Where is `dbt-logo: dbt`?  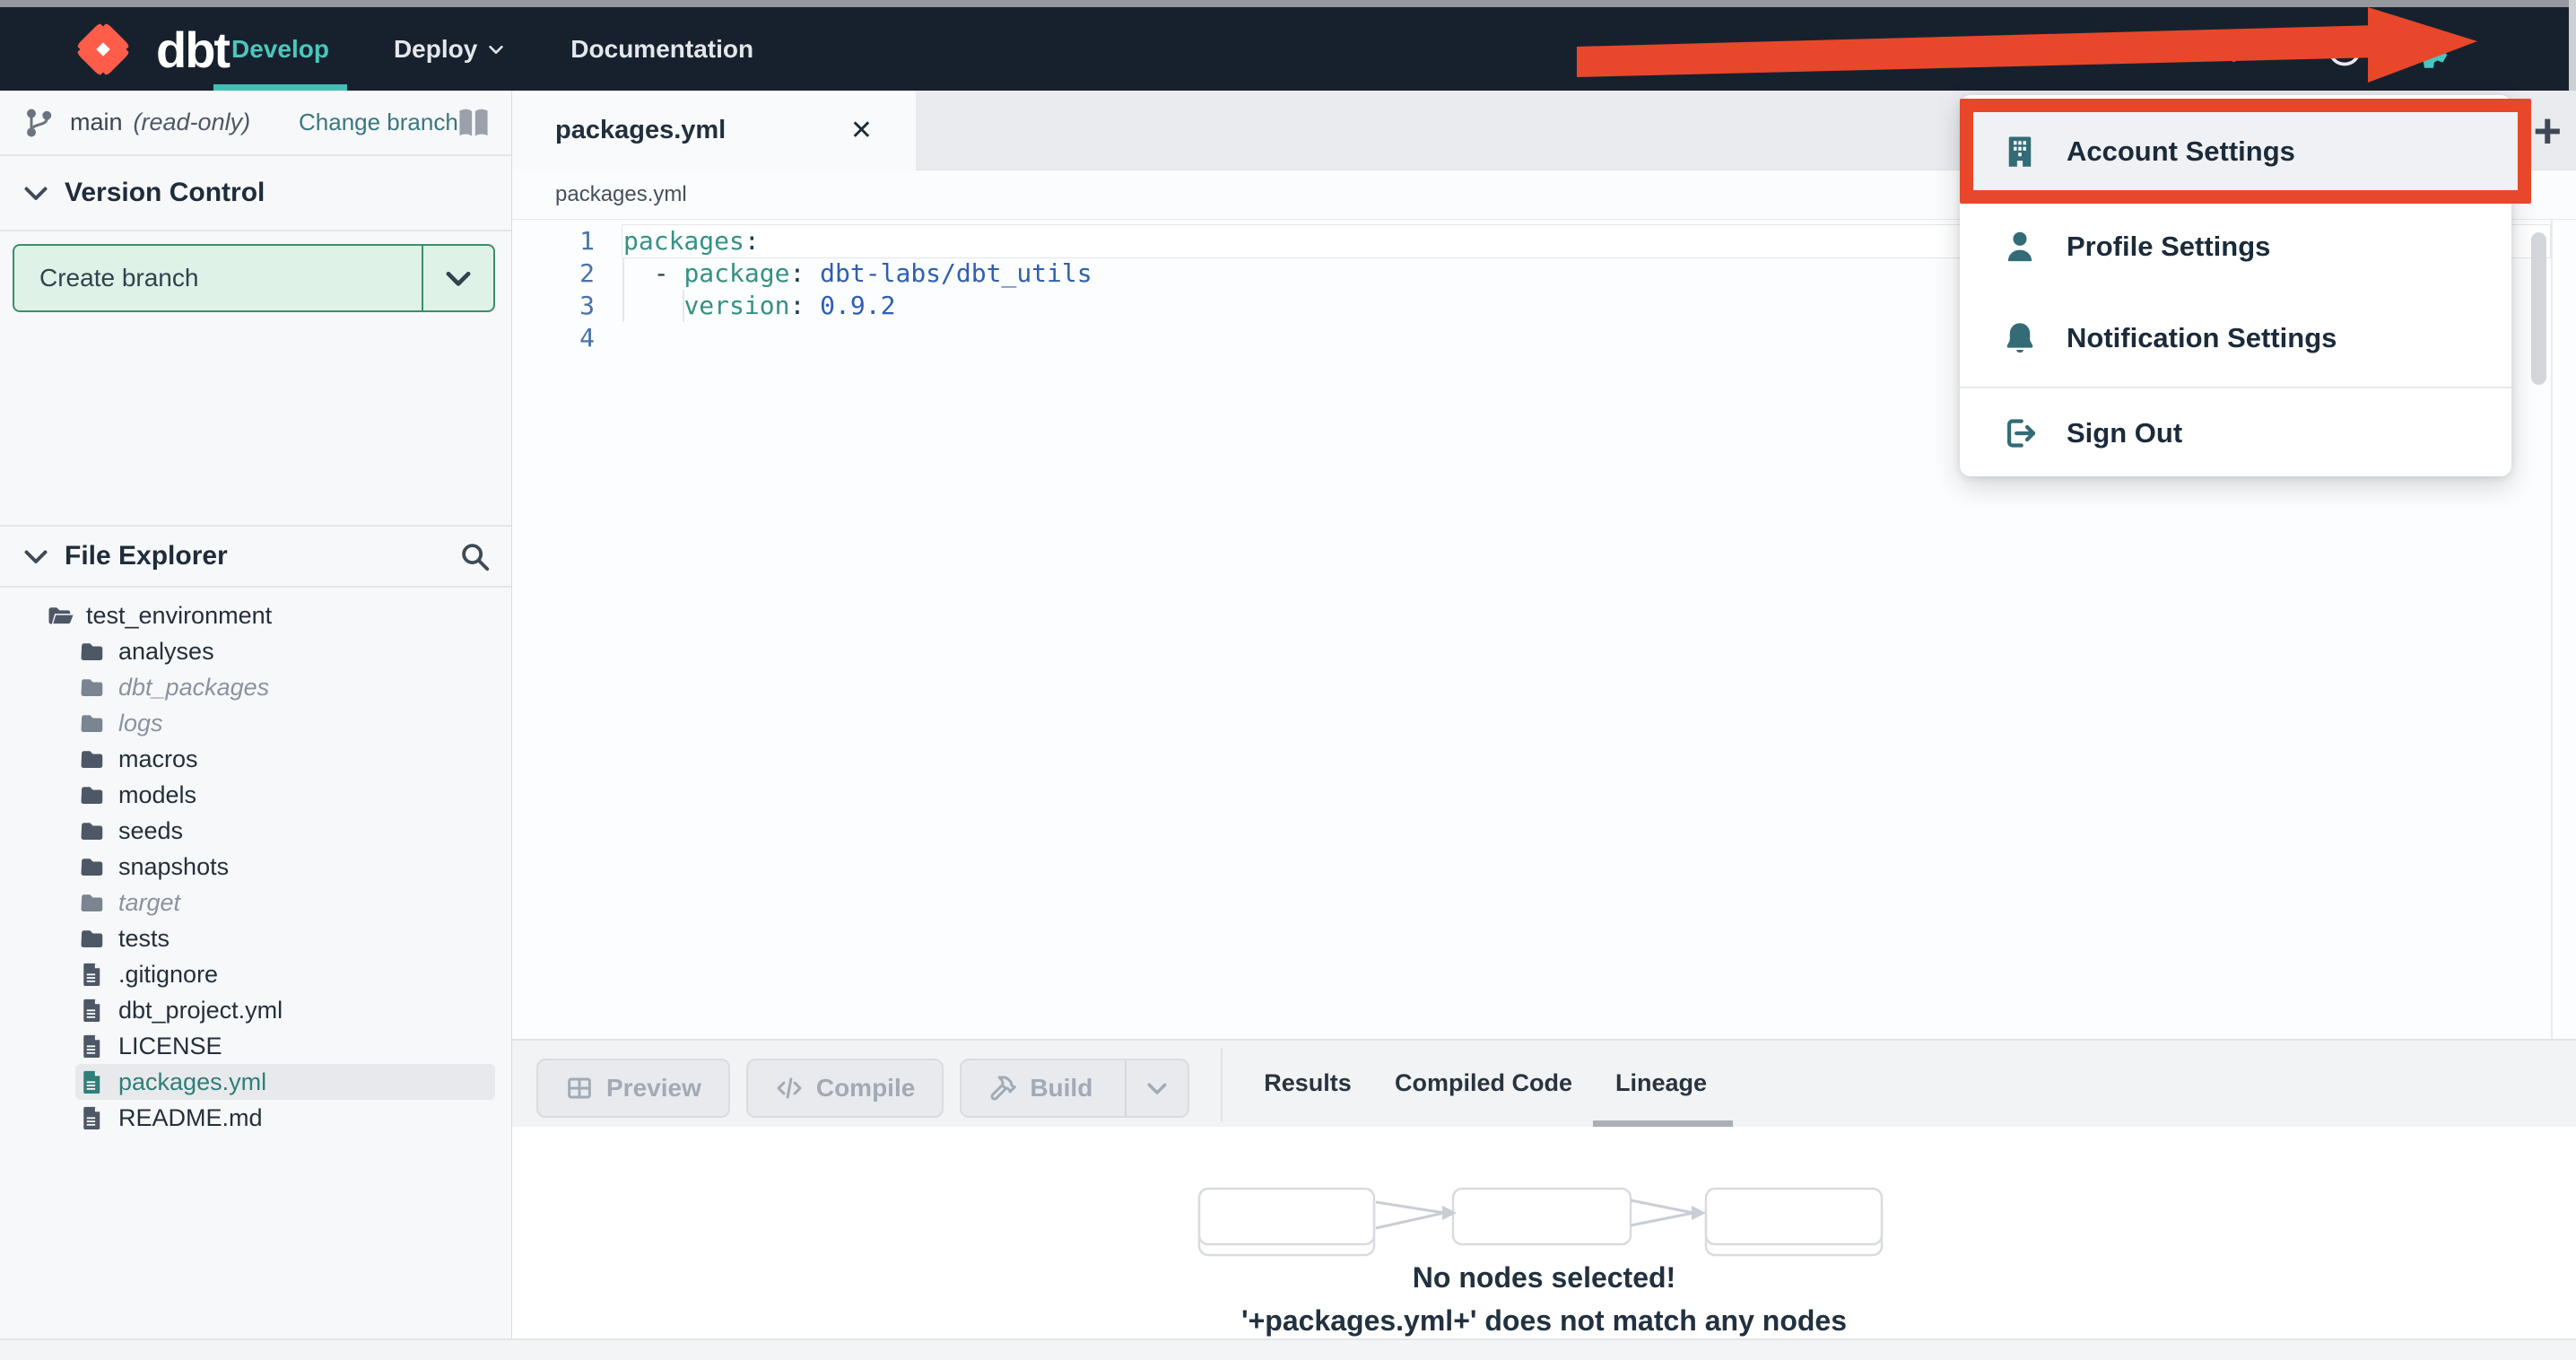 dbt-logo: dbt is located at coordinates (148, 49).